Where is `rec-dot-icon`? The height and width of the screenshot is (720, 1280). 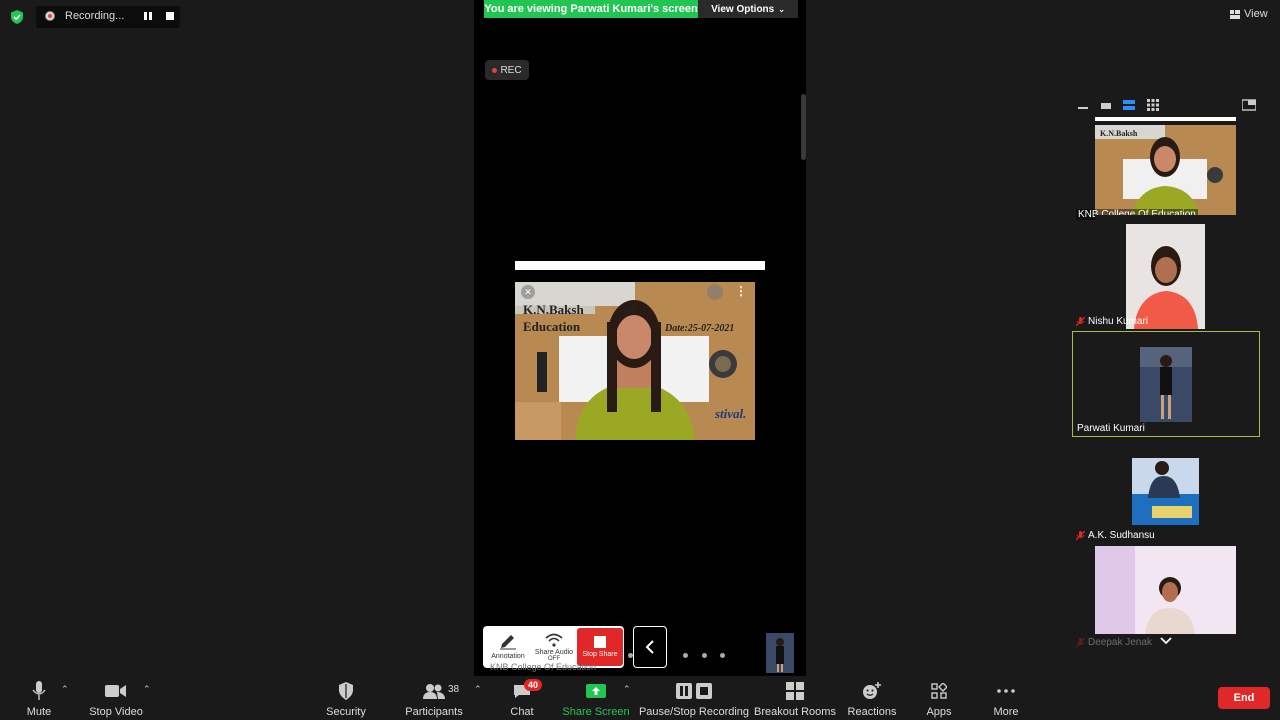
rec-dot-icon is located at coordinates (495, 70).